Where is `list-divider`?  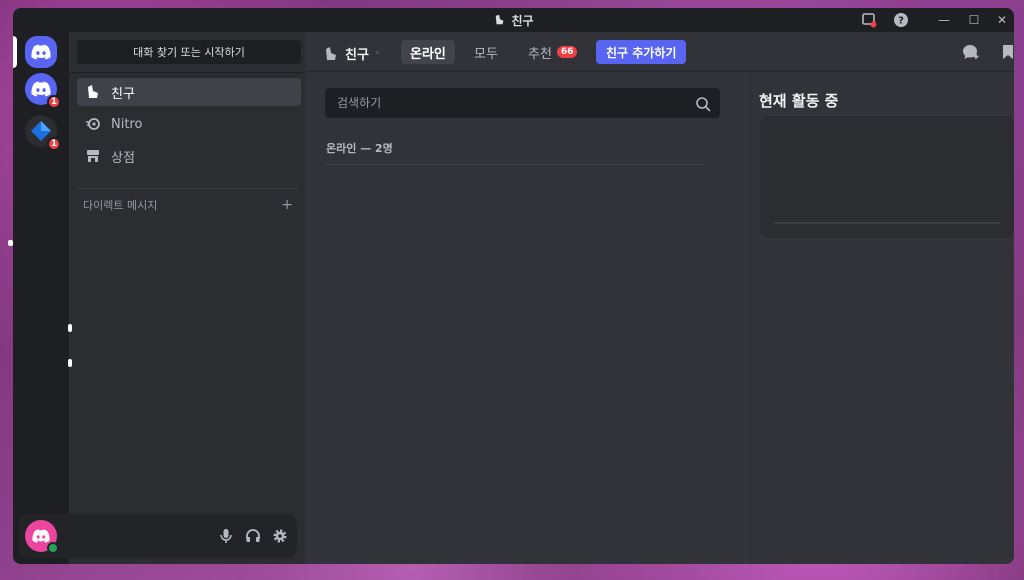
list-divider is located at coordinates (515, 164).